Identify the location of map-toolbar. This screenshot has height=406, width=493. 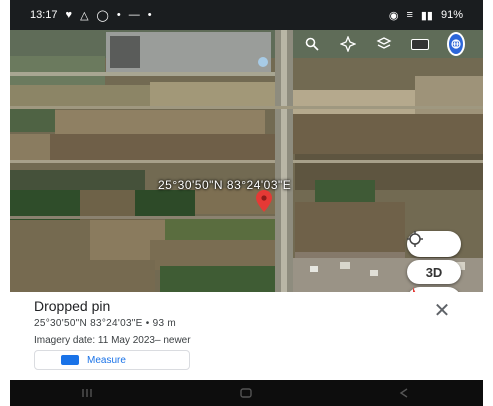
(246, 44).